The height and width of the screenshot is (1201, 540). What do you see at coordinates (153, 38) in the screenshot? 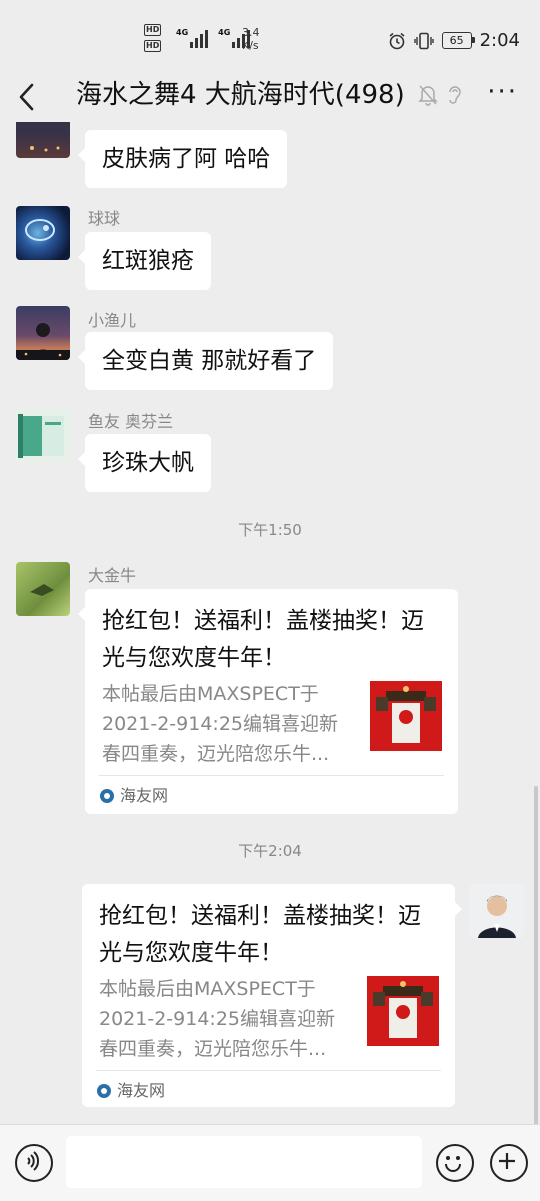
I see `network-type: HD HD` at bounding box center [153, 38].